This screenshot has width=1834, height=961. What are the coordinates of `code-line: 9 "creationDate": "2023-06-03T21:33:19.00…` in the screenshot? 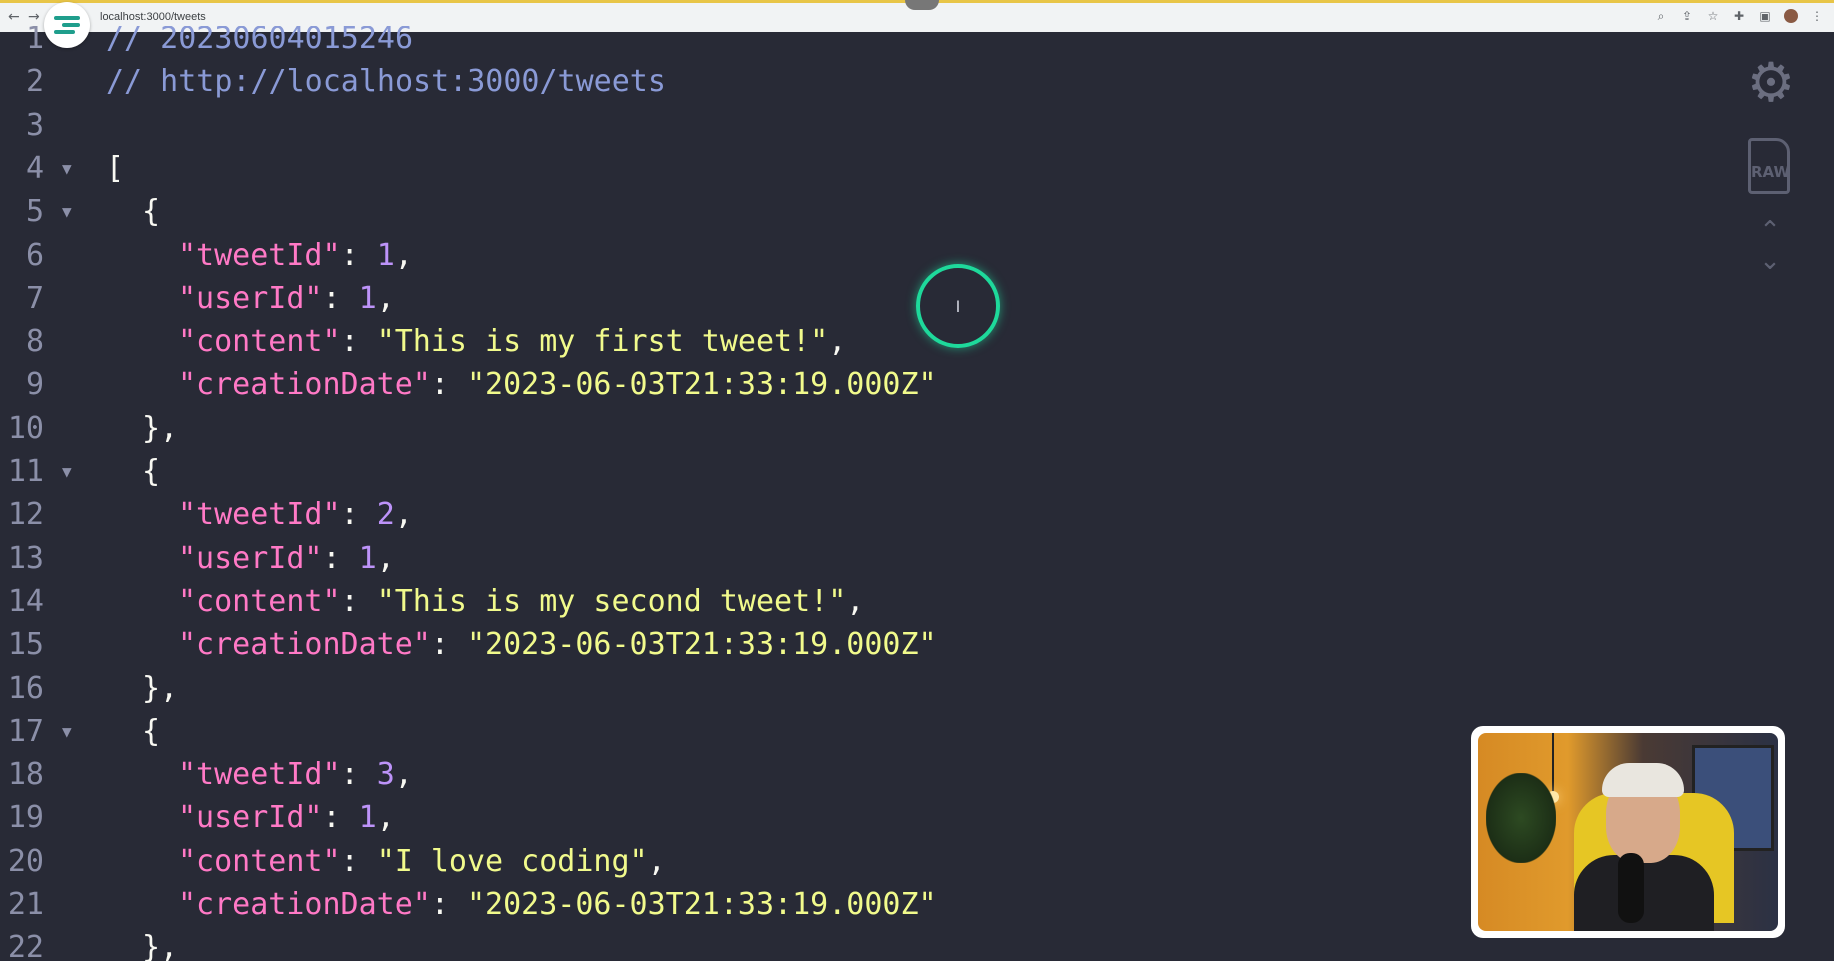 It's located at (550, 384).